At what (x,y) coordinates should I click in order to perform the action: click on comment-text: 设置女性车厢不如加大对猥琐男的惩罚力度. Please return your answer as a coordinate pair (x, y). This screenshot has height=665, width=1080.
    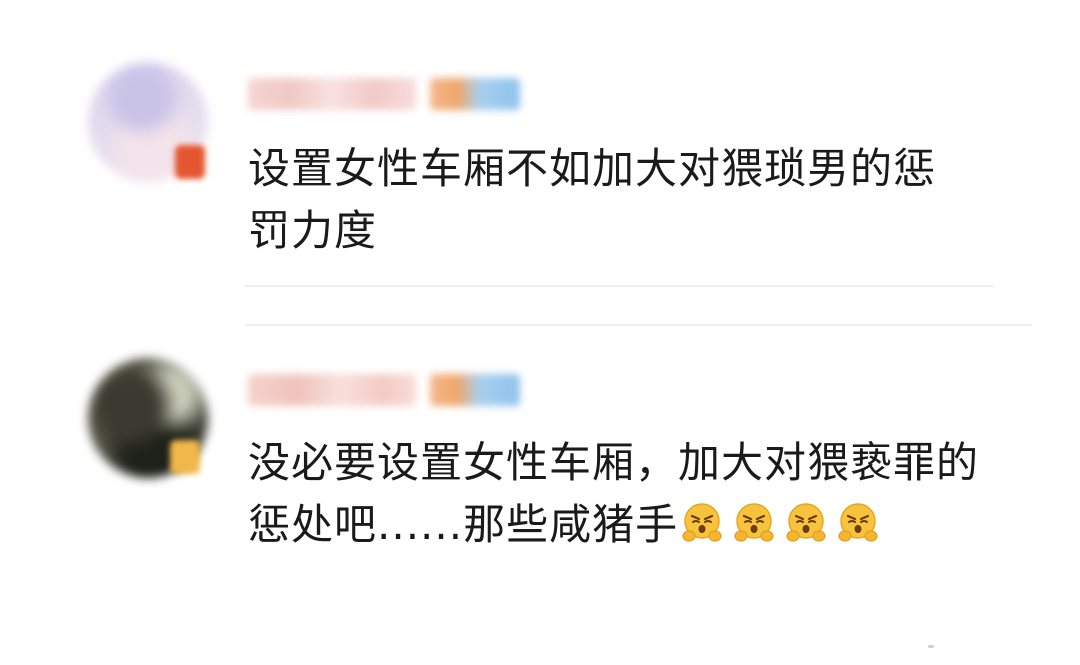
    Looking at the image, I should click on (592, 199).